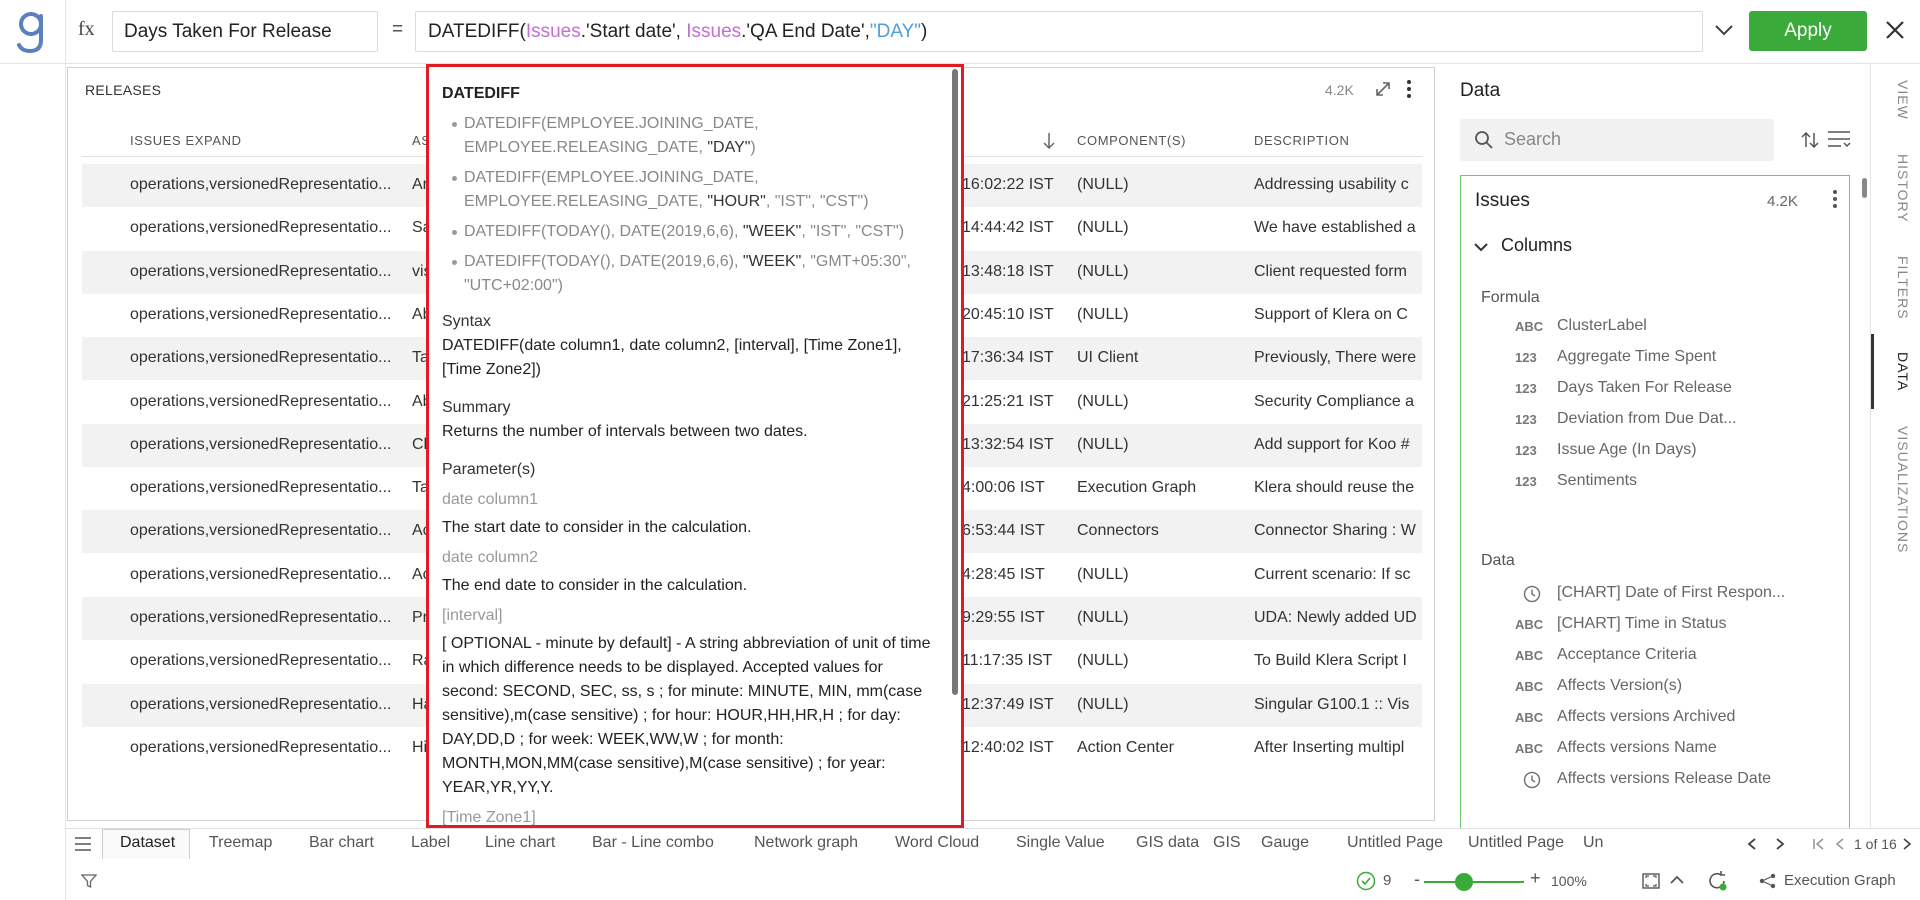  I want to click on columns-header: Columns, so click(1522, 245).